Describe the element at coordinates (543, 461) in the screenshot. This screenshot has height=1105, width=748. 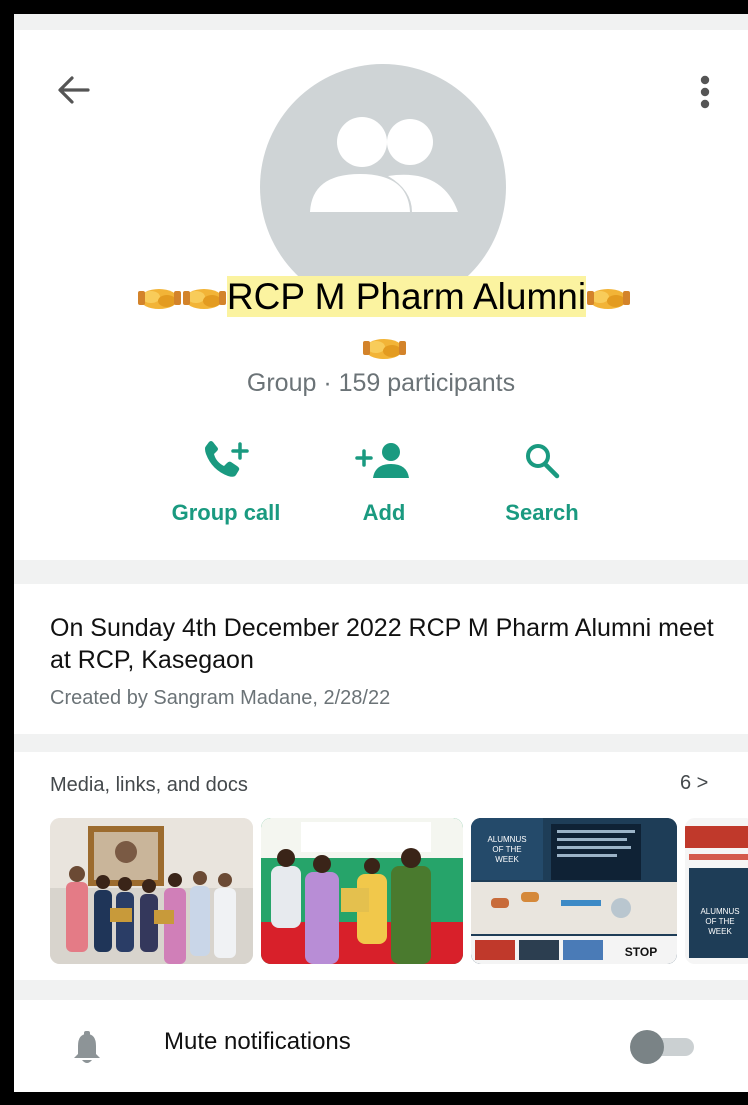
I see `search-icon` at that location.